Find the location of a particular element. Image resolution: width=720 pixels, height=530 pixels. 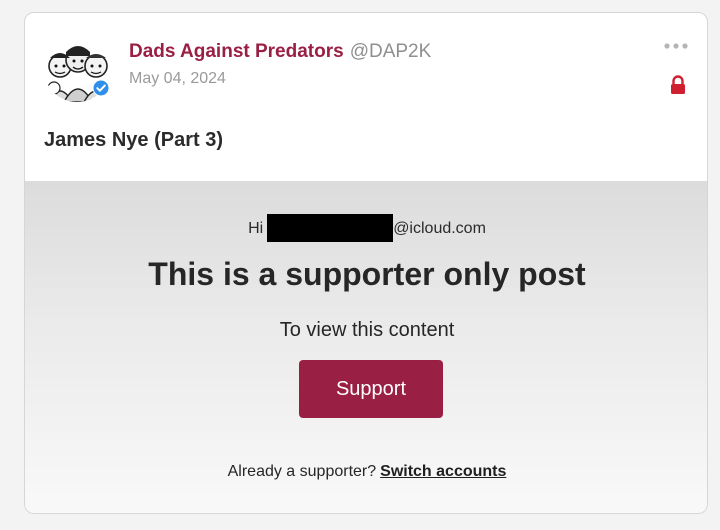

switch-accounts-link: Switch accounts is located at coordinates (443, 471).